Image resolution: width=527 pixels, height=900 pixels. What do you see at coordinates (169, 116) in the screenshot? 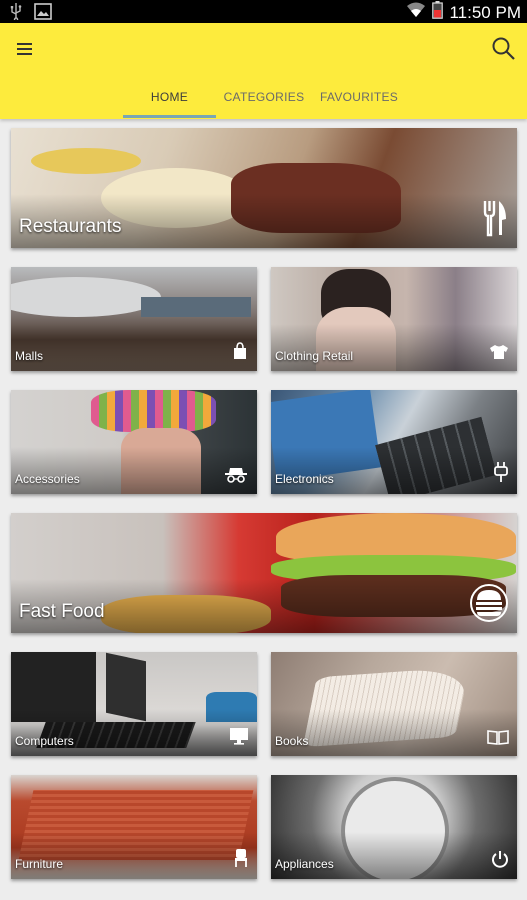
I see `active-tab-indicator` at bounding box center [169, 116].